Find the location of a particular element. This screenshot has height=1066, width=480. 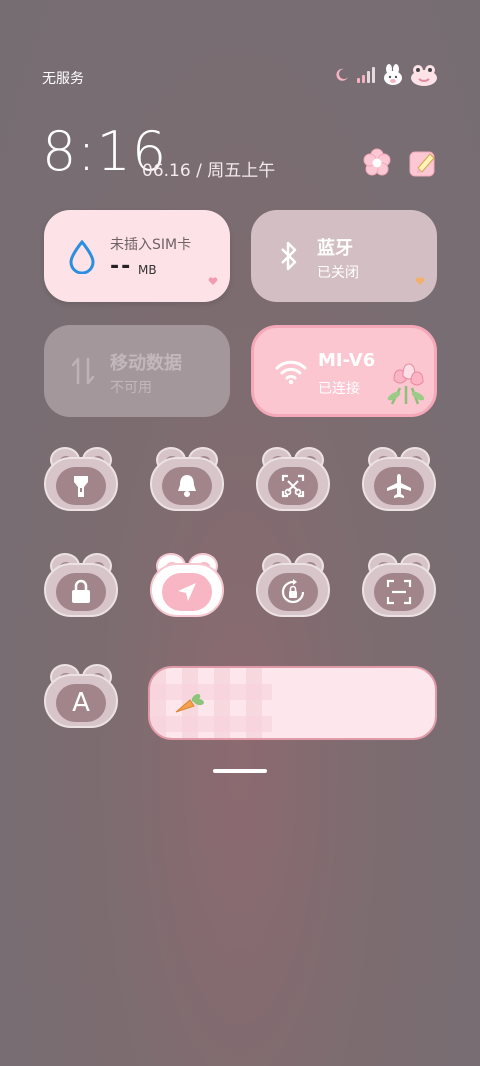

rotation-lock-toggle is located at coordinates (293, 585).